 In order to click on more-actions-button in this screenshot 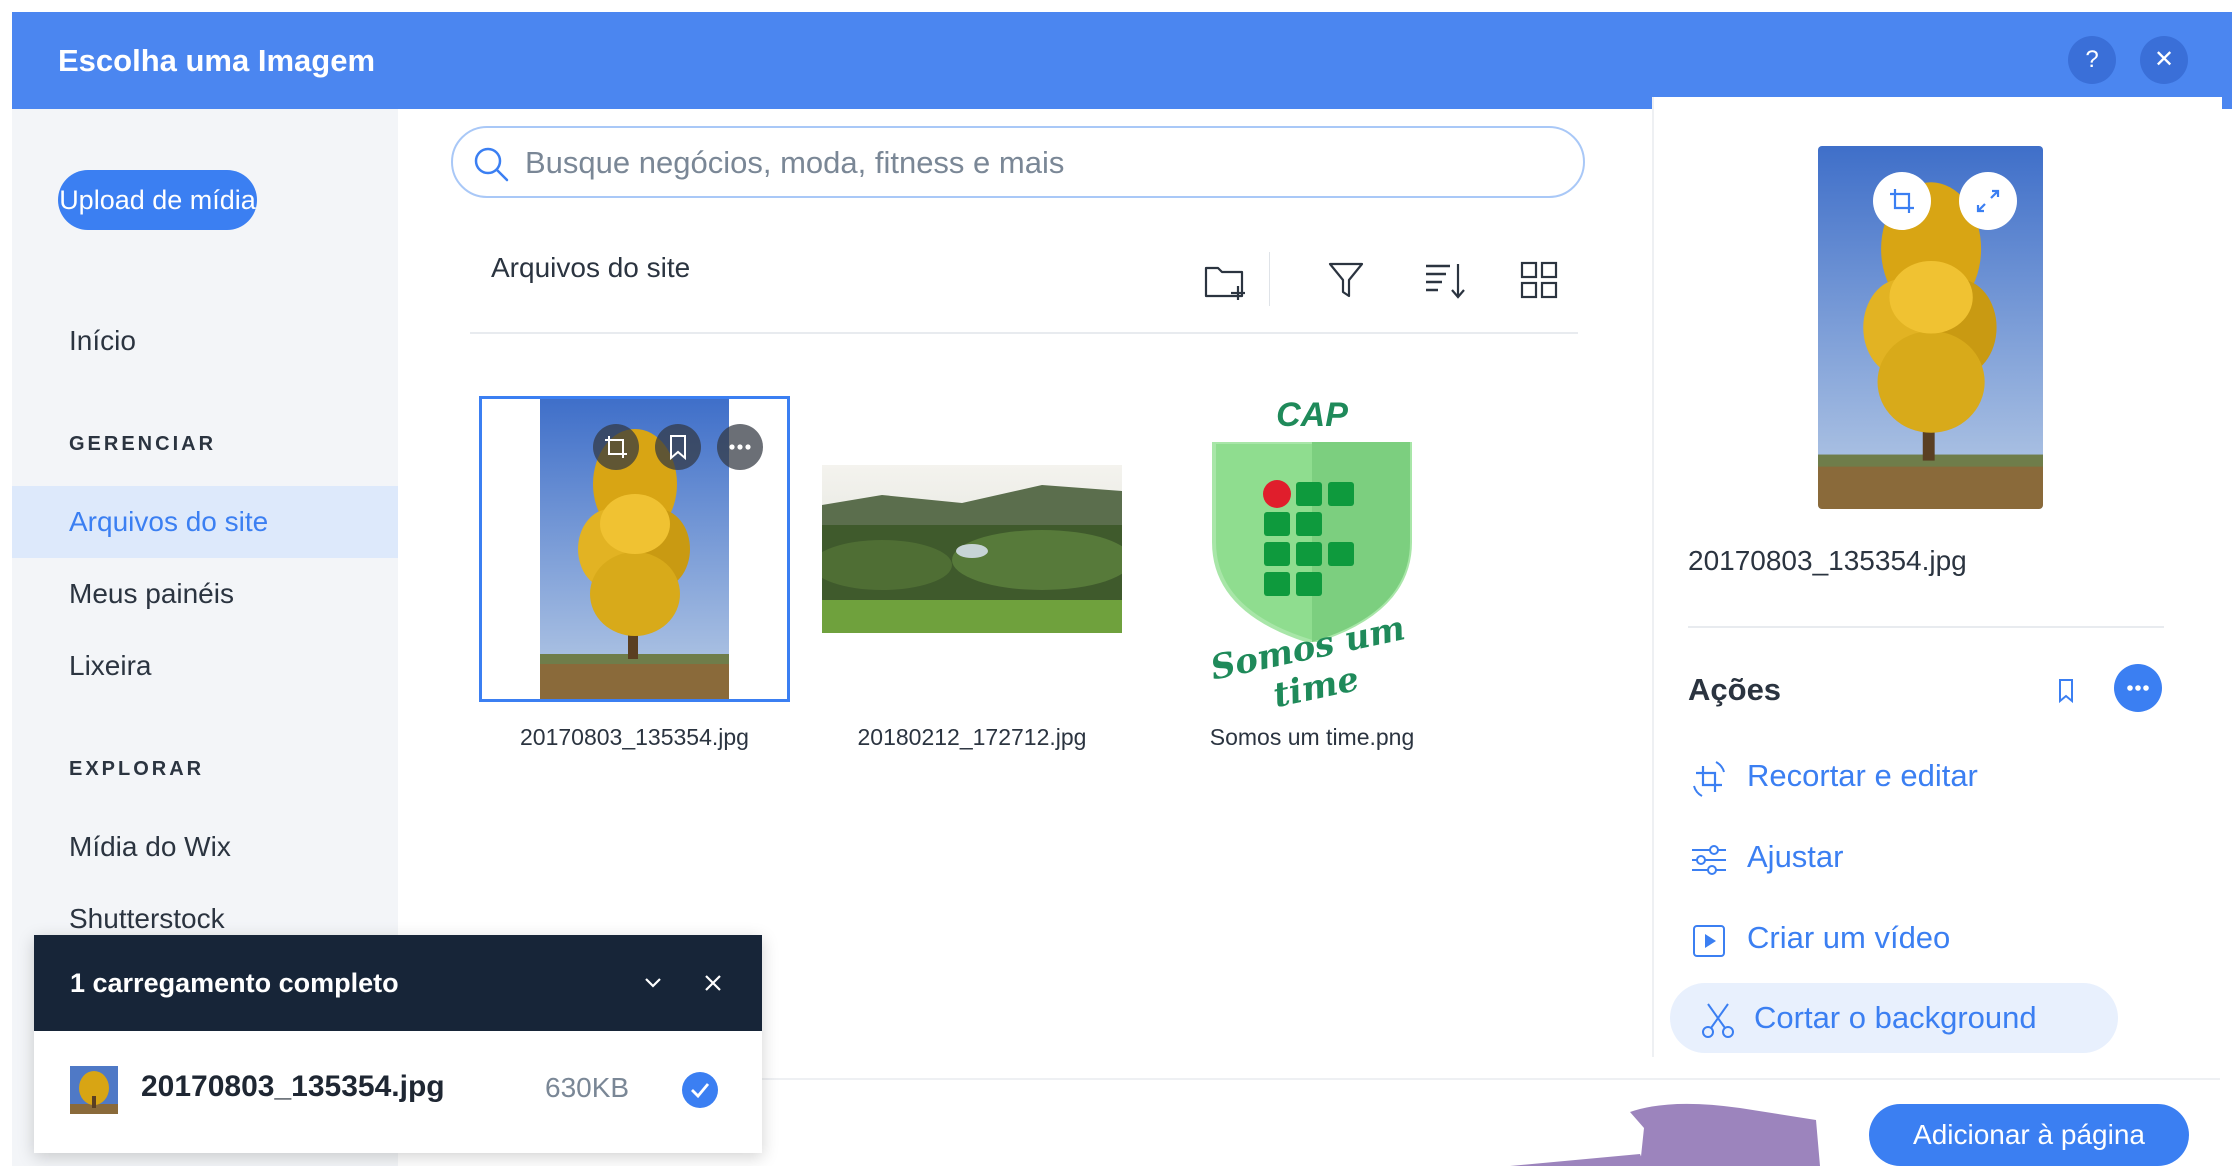, I will do `click(2138, 688)`.